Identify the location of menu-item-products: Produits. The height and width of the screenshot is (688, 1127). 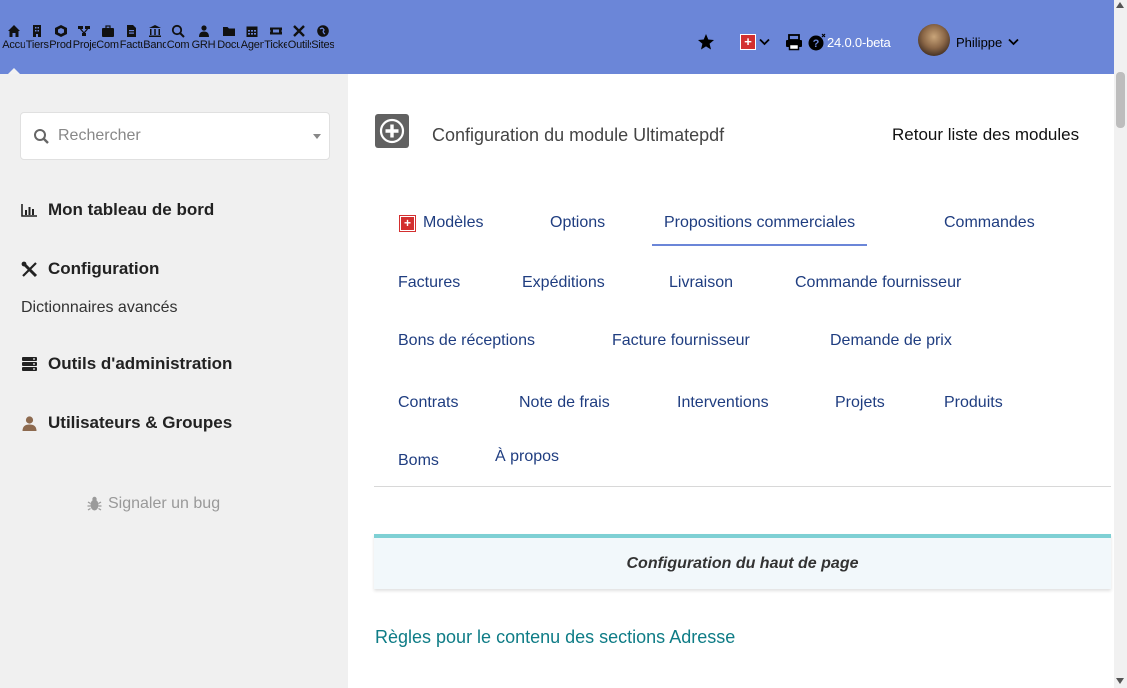
(61, 37).